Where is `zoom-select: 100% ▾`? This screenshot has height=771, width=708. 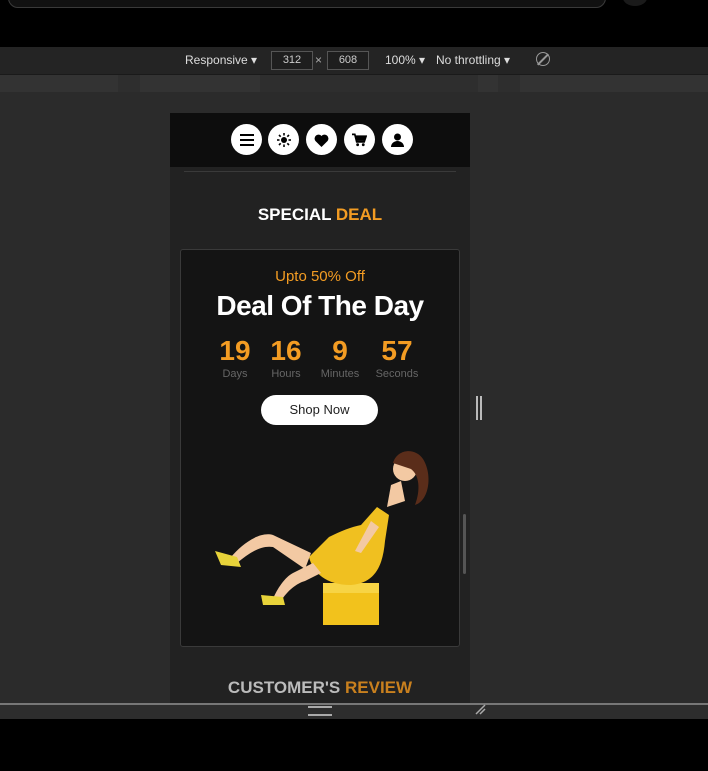 zoom-select: 100% ▾ is located at coordinates (405, 60).